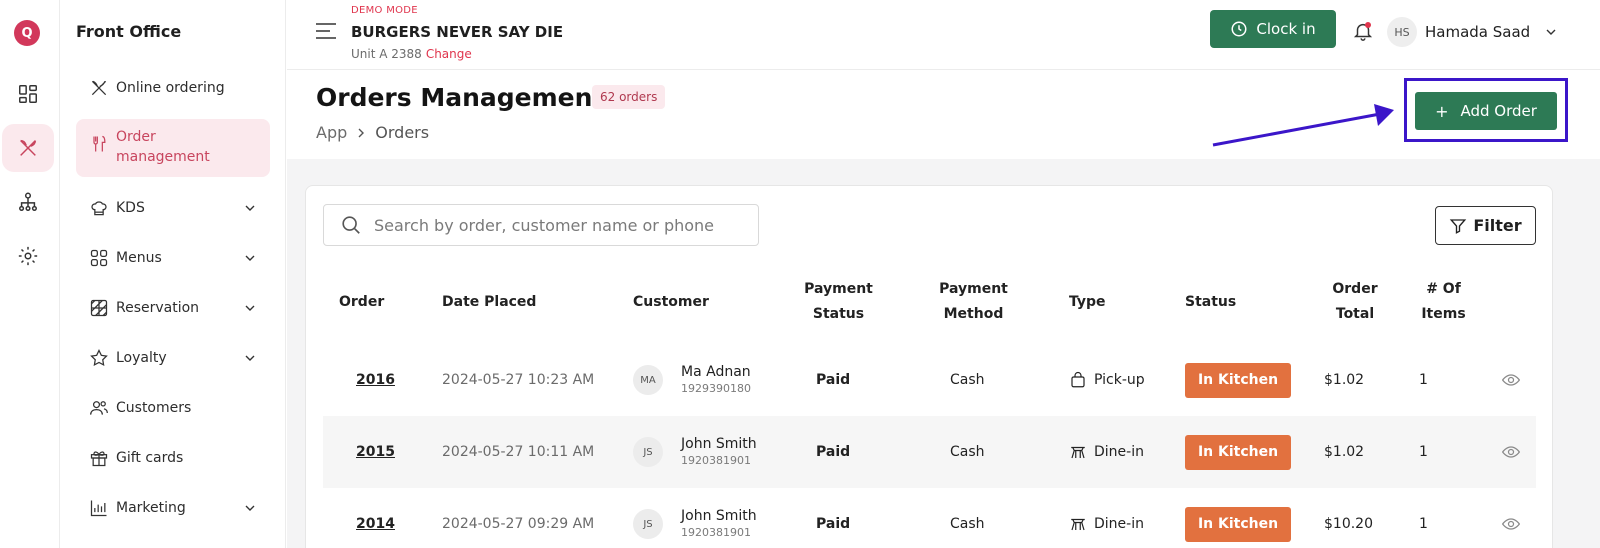 Image resolution: width=1600 pixels, height=548 pixels. Describe the element at coordinates (648, 380) in the screenshot. I see `customer-avatar: MA` at that location.